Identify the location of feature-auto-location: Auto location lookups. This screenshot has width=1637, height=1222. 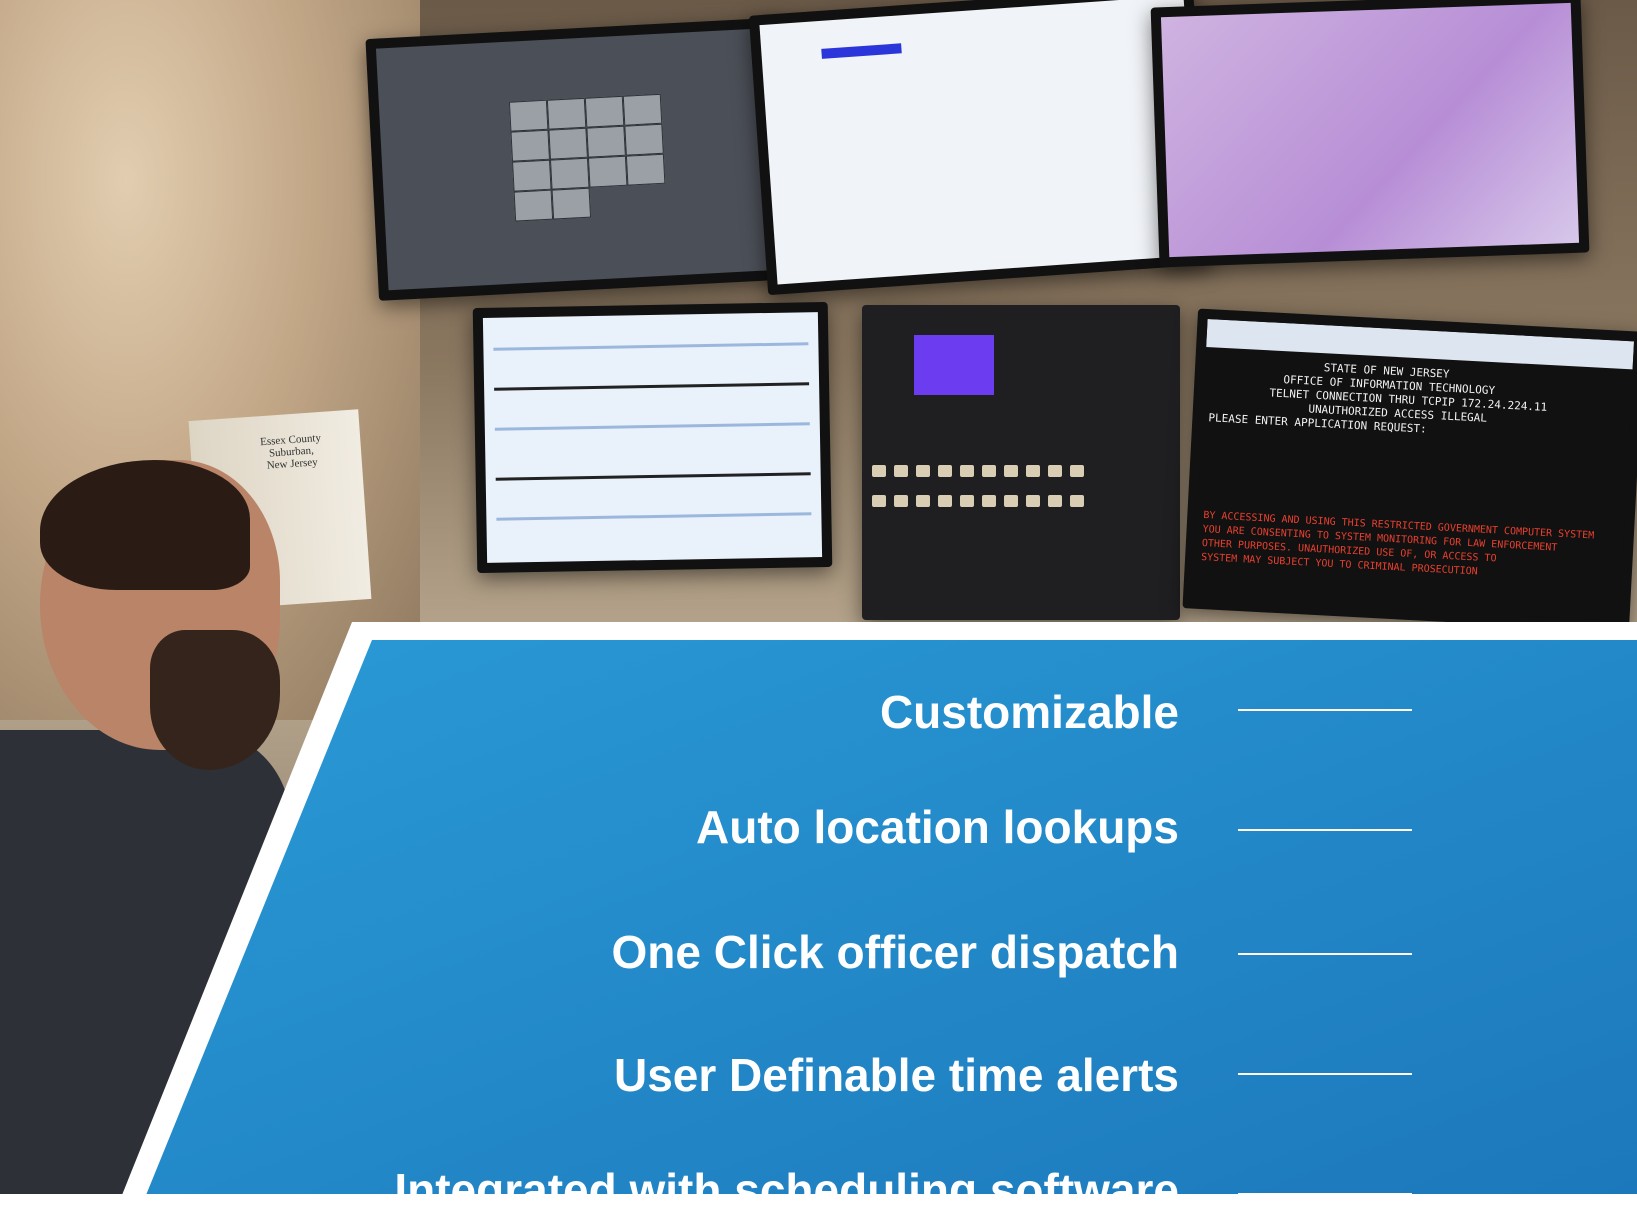
(937, 827).